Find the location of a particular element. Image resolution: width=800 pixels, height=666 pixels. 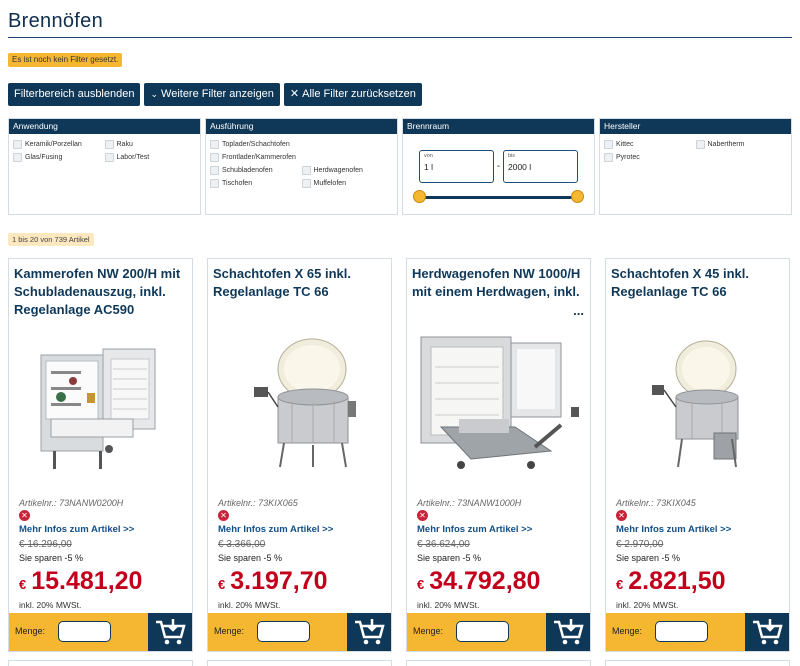

filter-option-glas: Glas/Fusing is located at coordinates (59, 157).